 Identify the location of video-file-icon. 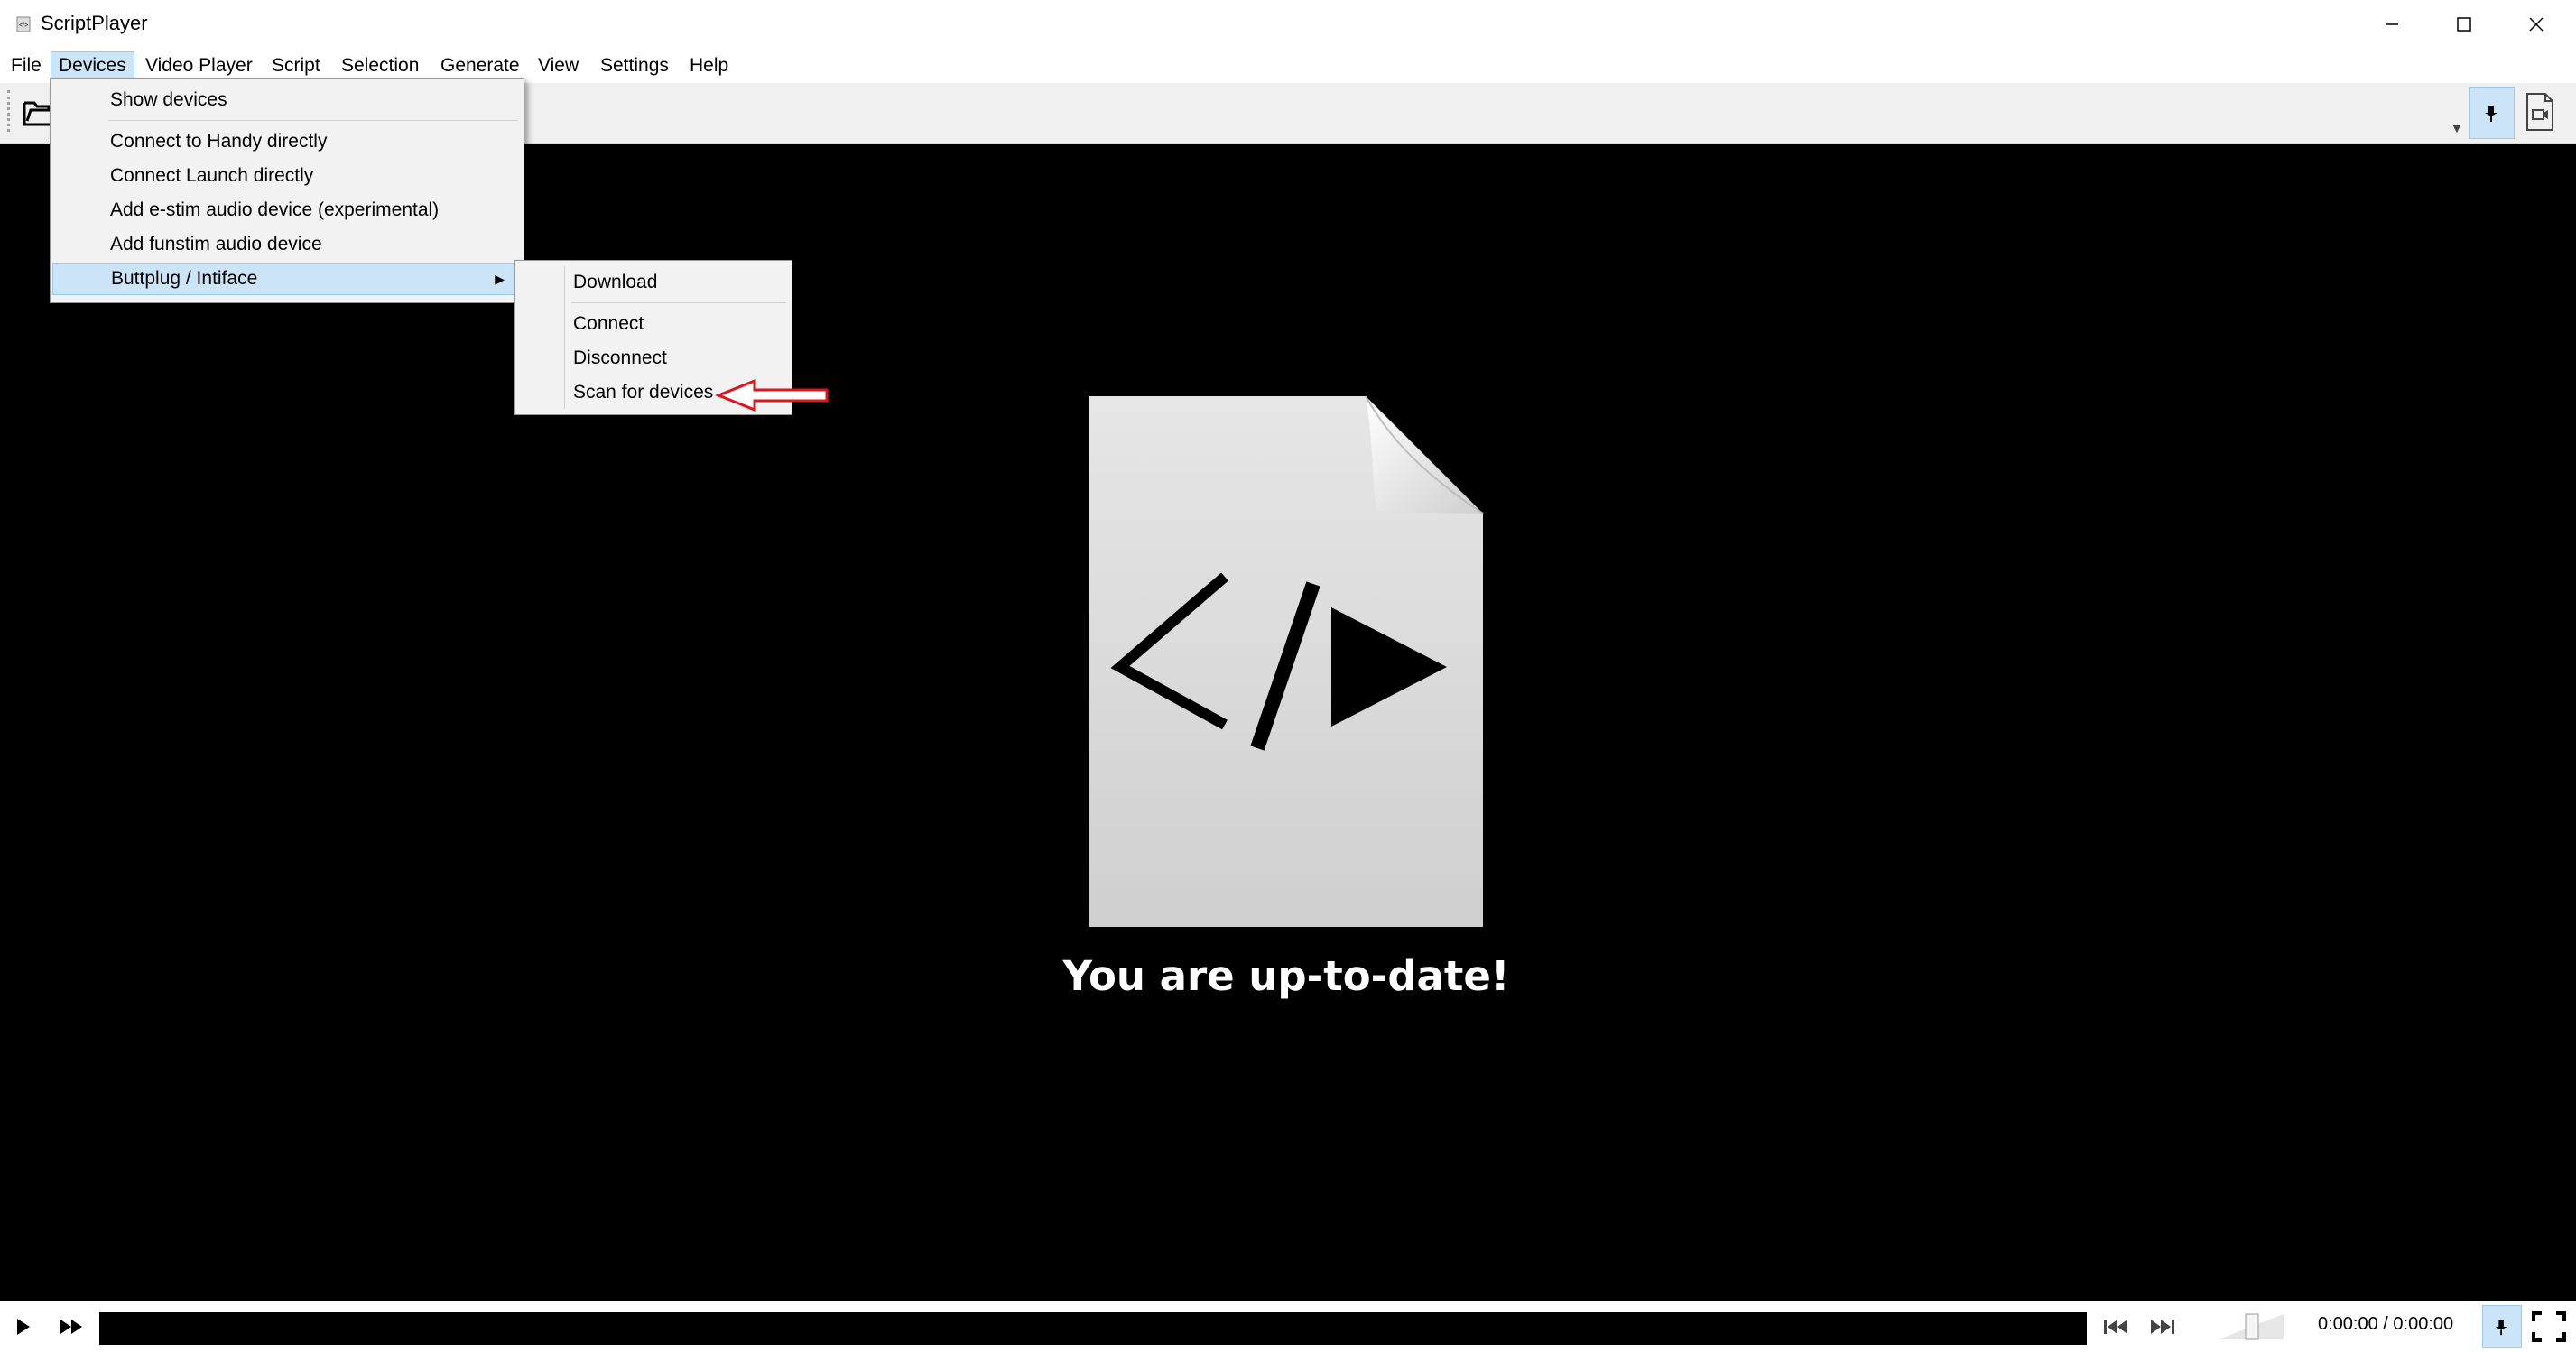
(2540, 112).